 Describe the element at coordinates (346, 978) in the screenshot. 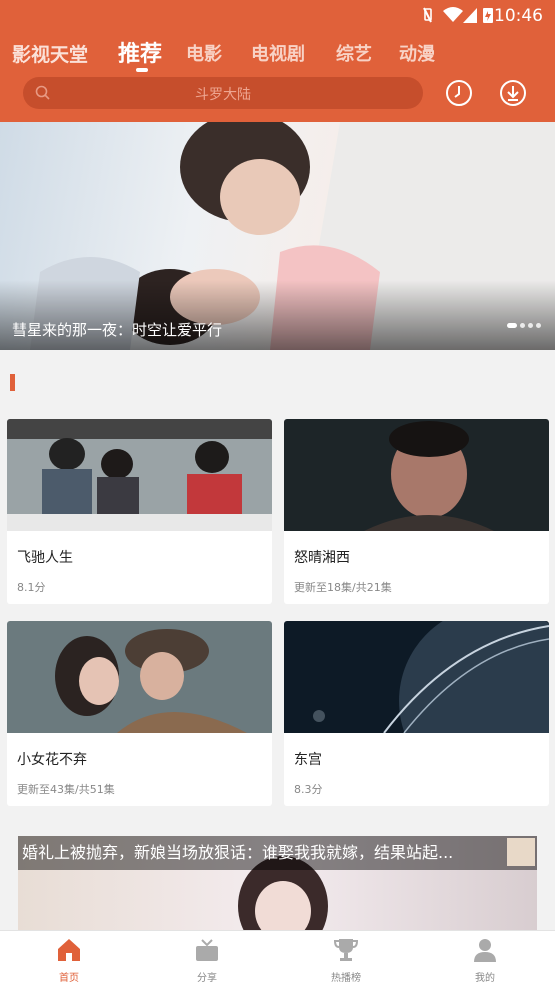

I see `nav-label: 热播榜` at that location.